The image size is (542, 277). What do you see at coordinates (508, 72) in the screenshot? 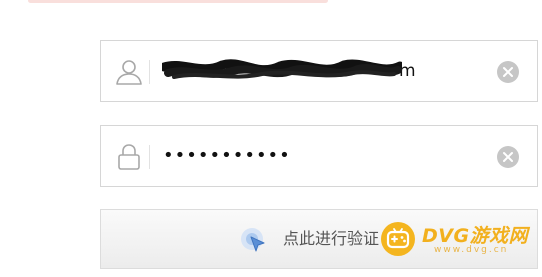
I see `clear-username-icon` at bounding box center [508, 72].